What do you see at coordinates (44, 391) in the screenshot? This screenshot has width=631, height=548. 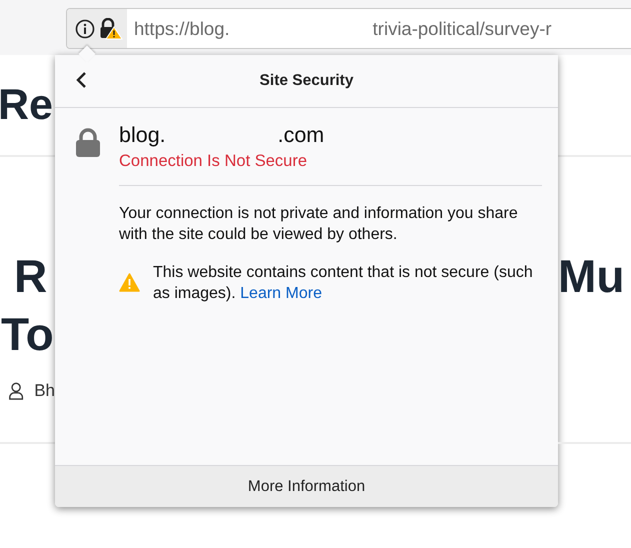 I see `author-name: Bh` at bounding box center [44, 391].